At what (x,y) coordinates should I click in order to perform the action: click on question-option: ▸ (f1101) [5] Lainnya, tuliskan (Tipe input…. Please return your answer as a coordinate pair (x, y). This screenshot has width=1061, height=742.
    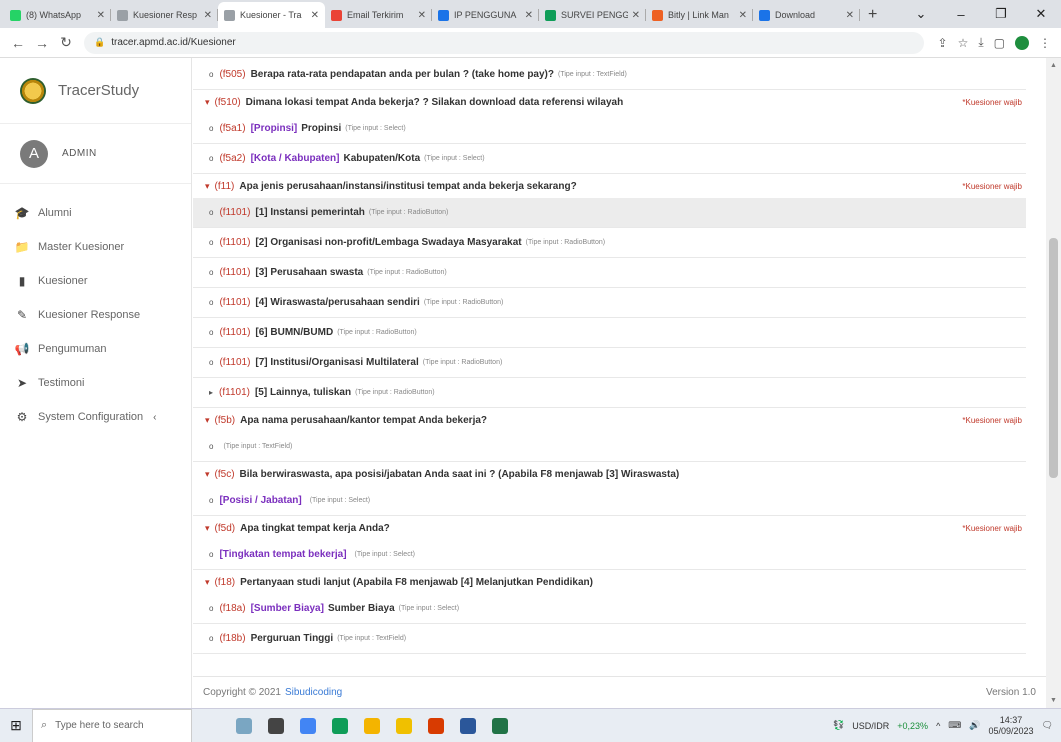
    Looking at the image, I should click on (609, 393).